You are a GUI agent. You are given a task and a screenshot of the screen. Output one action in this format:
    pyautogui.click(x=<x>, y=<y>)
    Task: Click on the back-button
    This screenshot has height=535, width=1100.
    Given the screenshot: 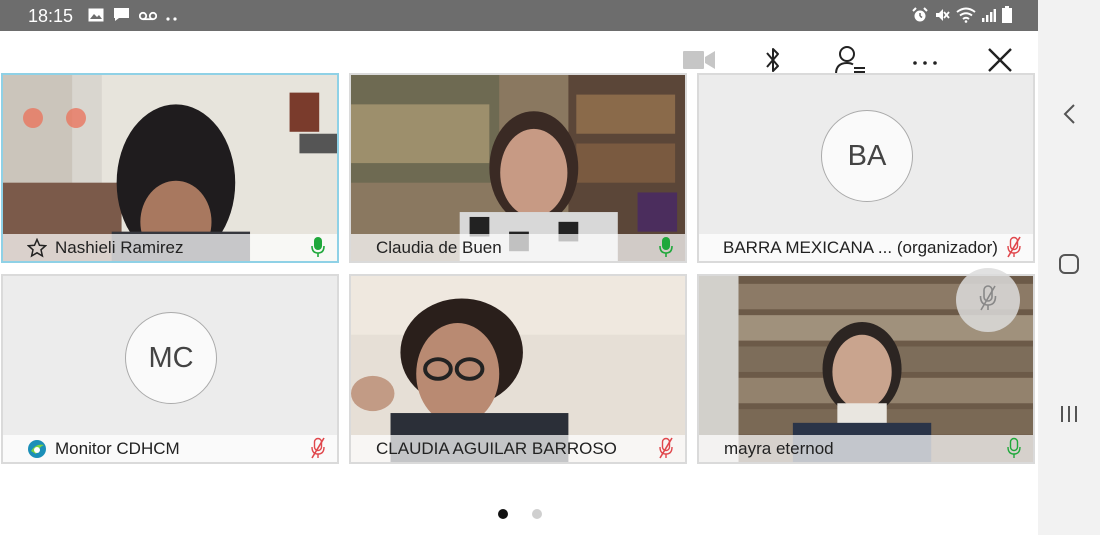 What is the action you would take?
    pyautogui.click(x=1069, y=116)
    